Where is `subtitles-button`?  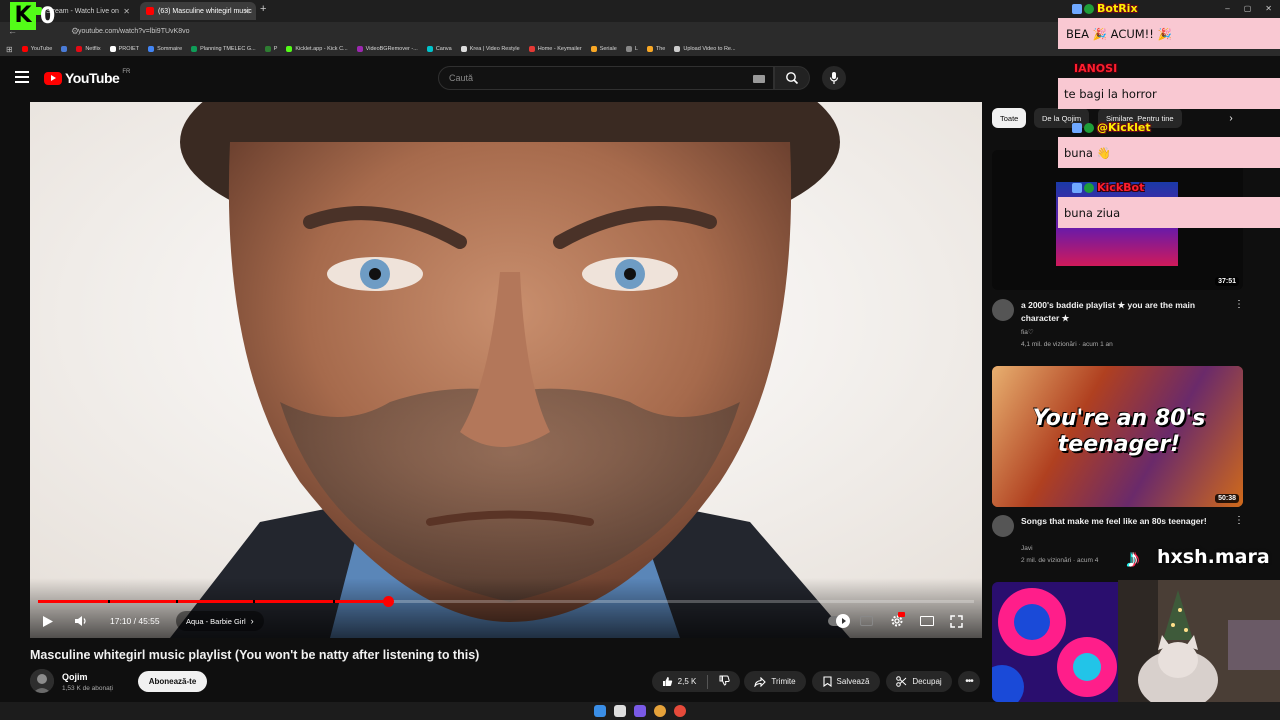 subtitles-button is located at coordinates (866, 621).